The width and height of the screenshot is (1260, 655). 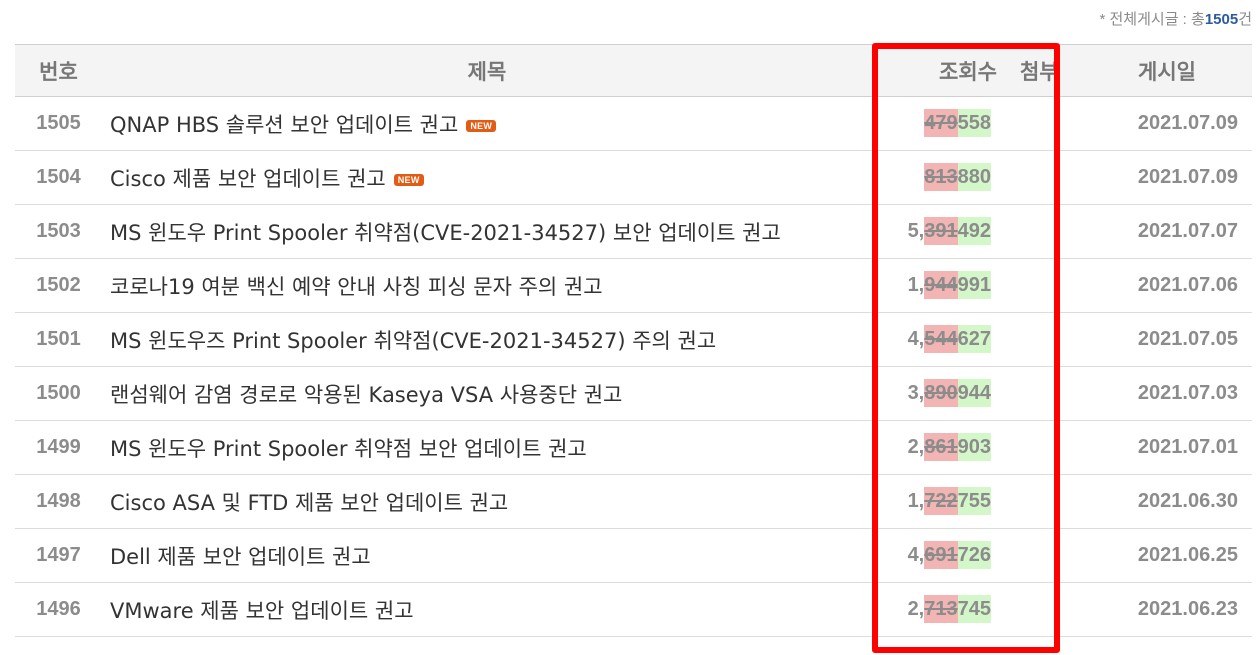 I want to click on post-number: 1505, so click(x=58, y=123).